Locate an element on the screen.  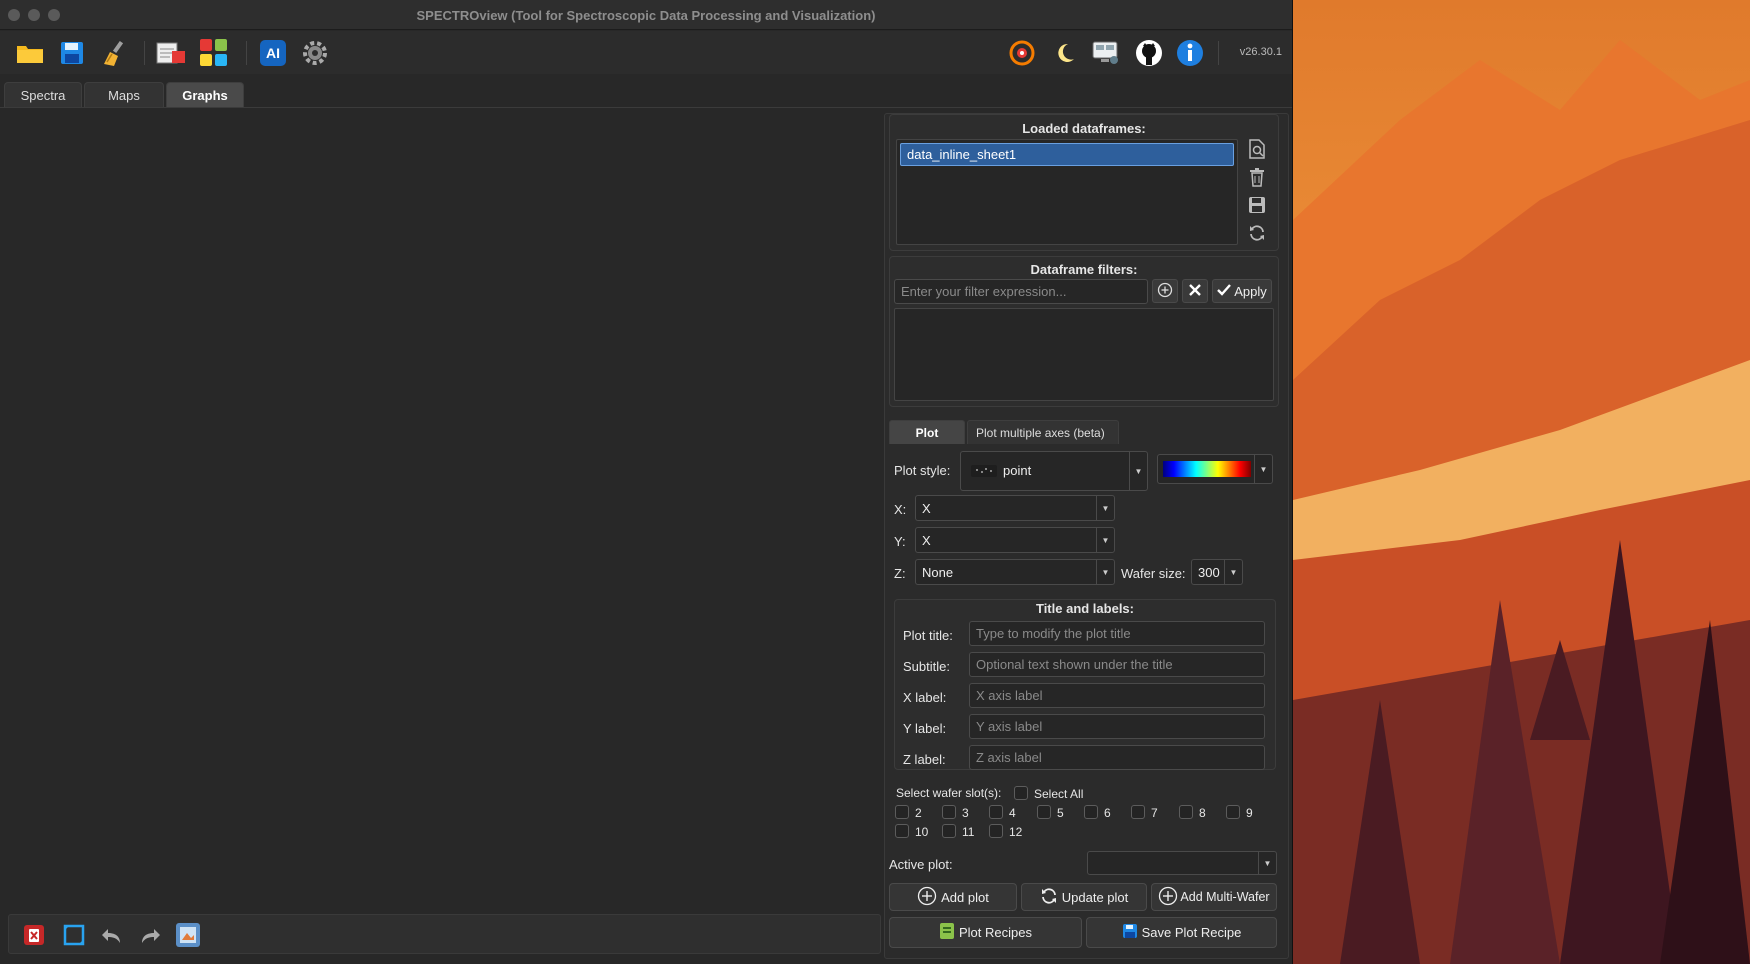
select-all-checkbox is located at coordinates (1021, 793).